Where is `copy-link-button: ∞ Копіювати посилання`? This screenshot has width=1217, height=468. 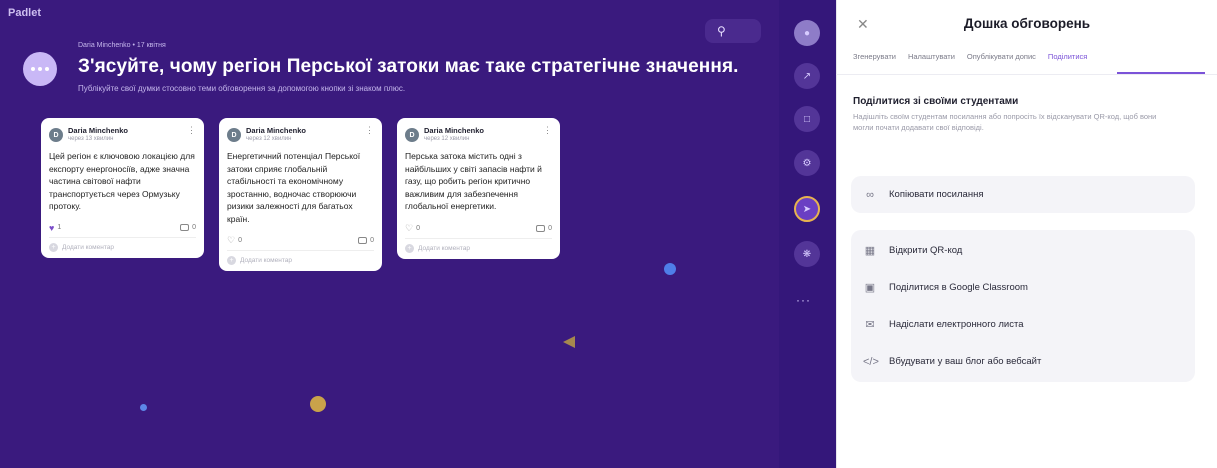
copy-link-button: ∞ Копіювати посилання is located at coordinates (1023, 194).